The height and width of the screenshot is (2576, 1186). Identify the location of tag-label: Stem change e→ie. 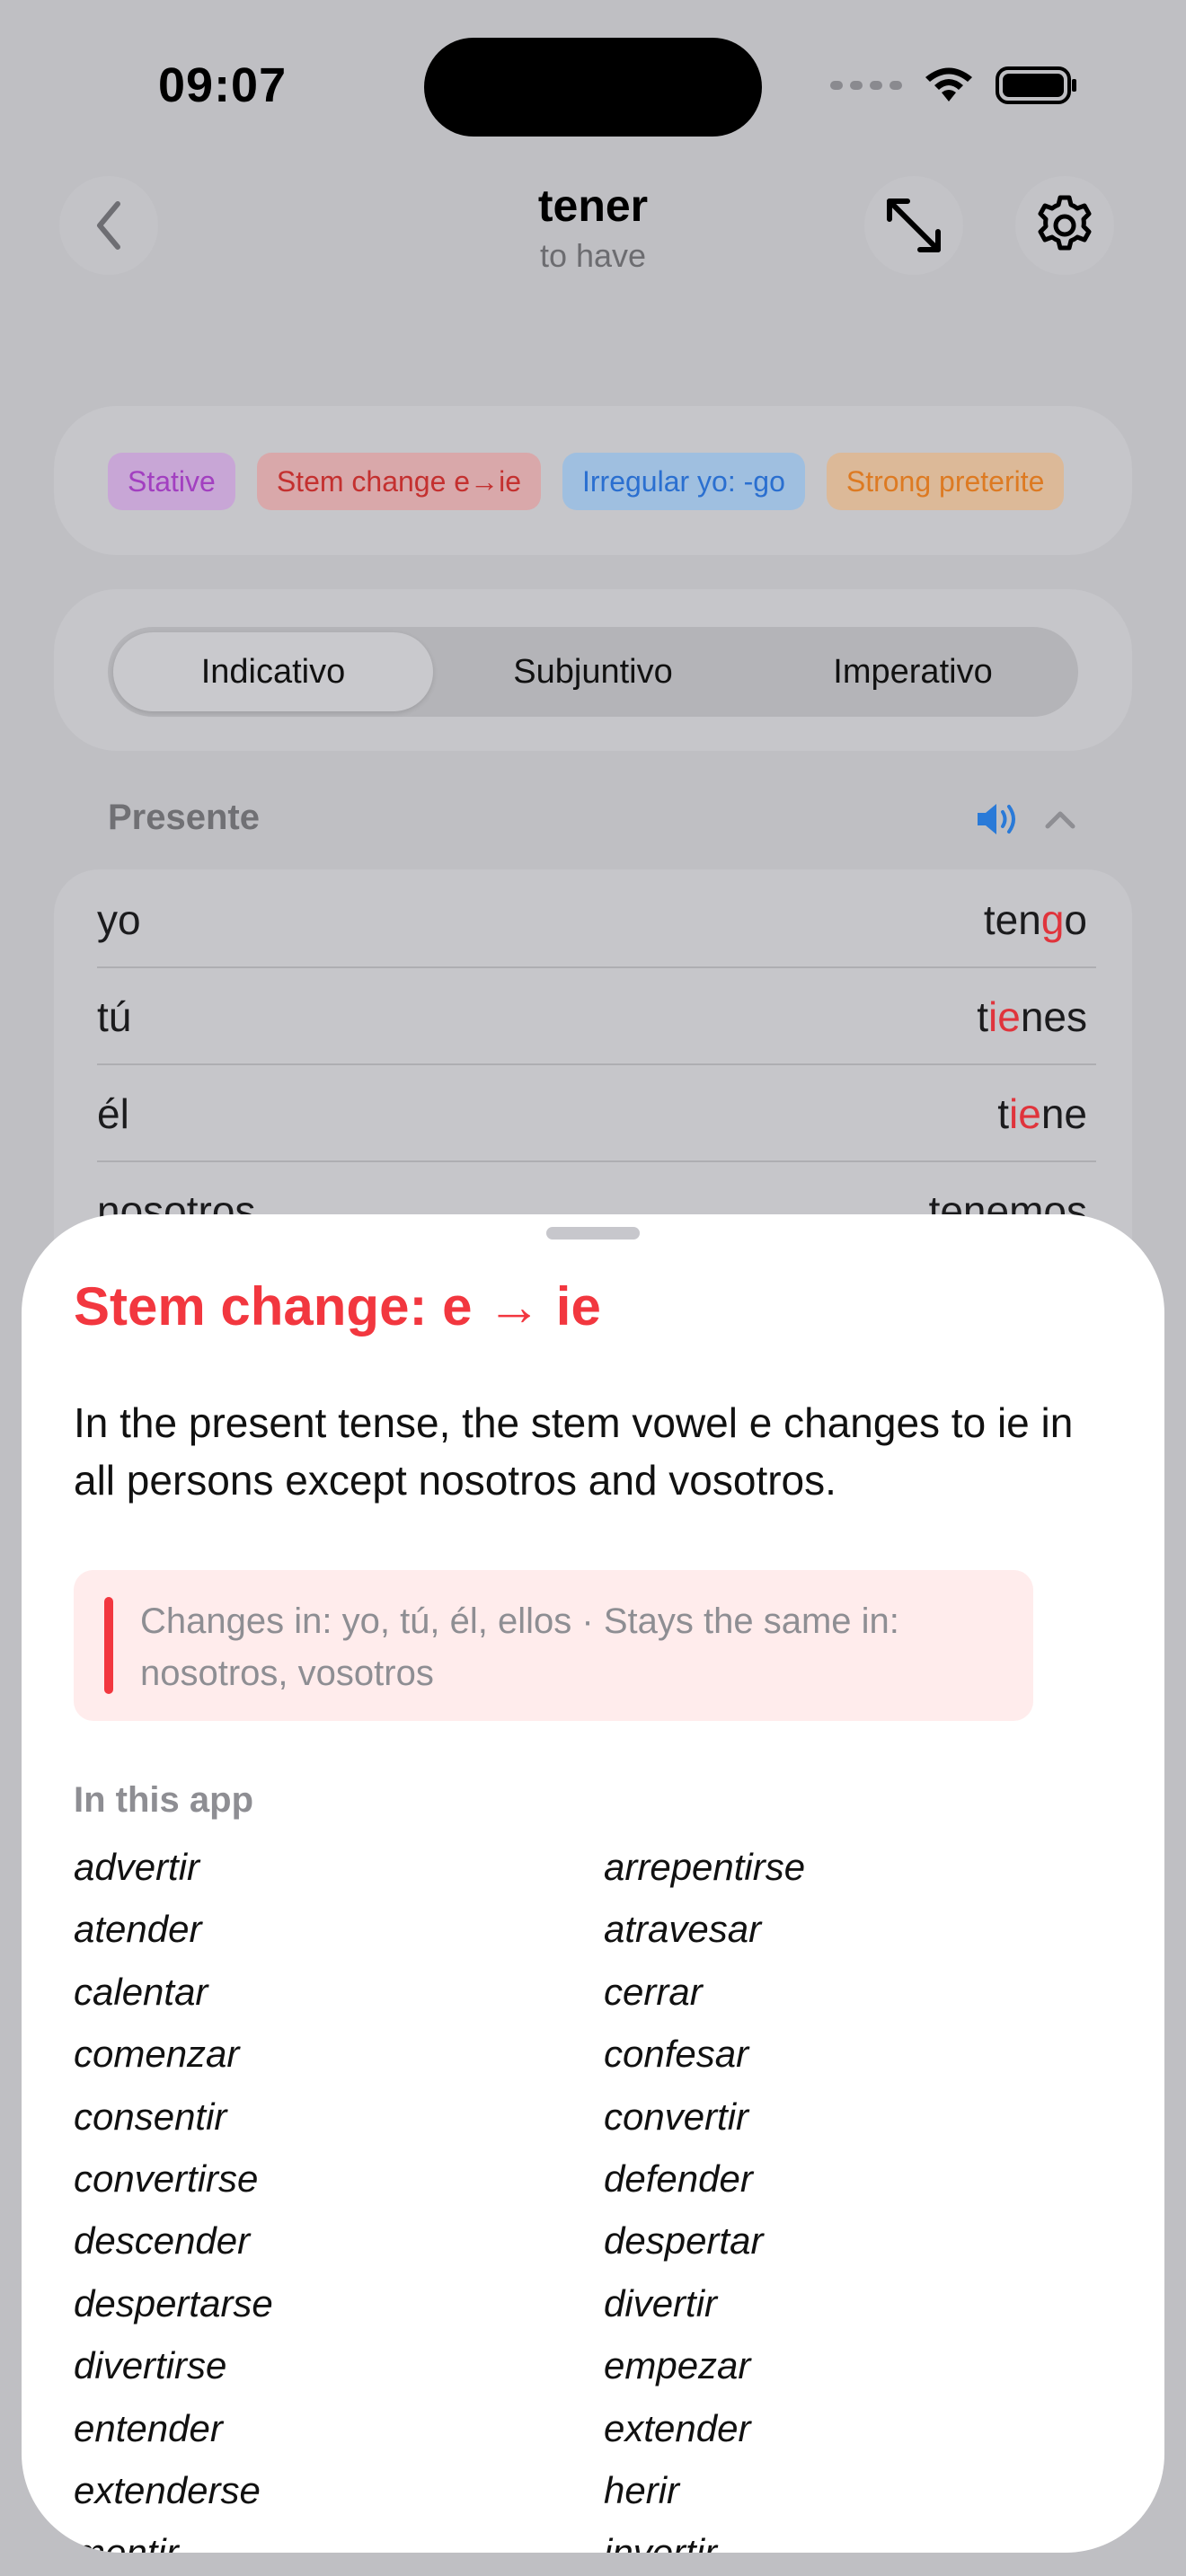
(398, 481).